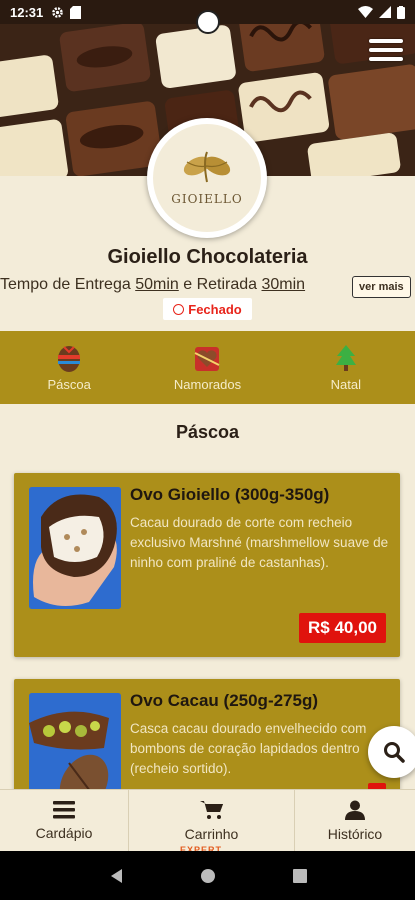 This screenshot has width=415, height=900. I want to click on wifi-icon, so click(365, 12).